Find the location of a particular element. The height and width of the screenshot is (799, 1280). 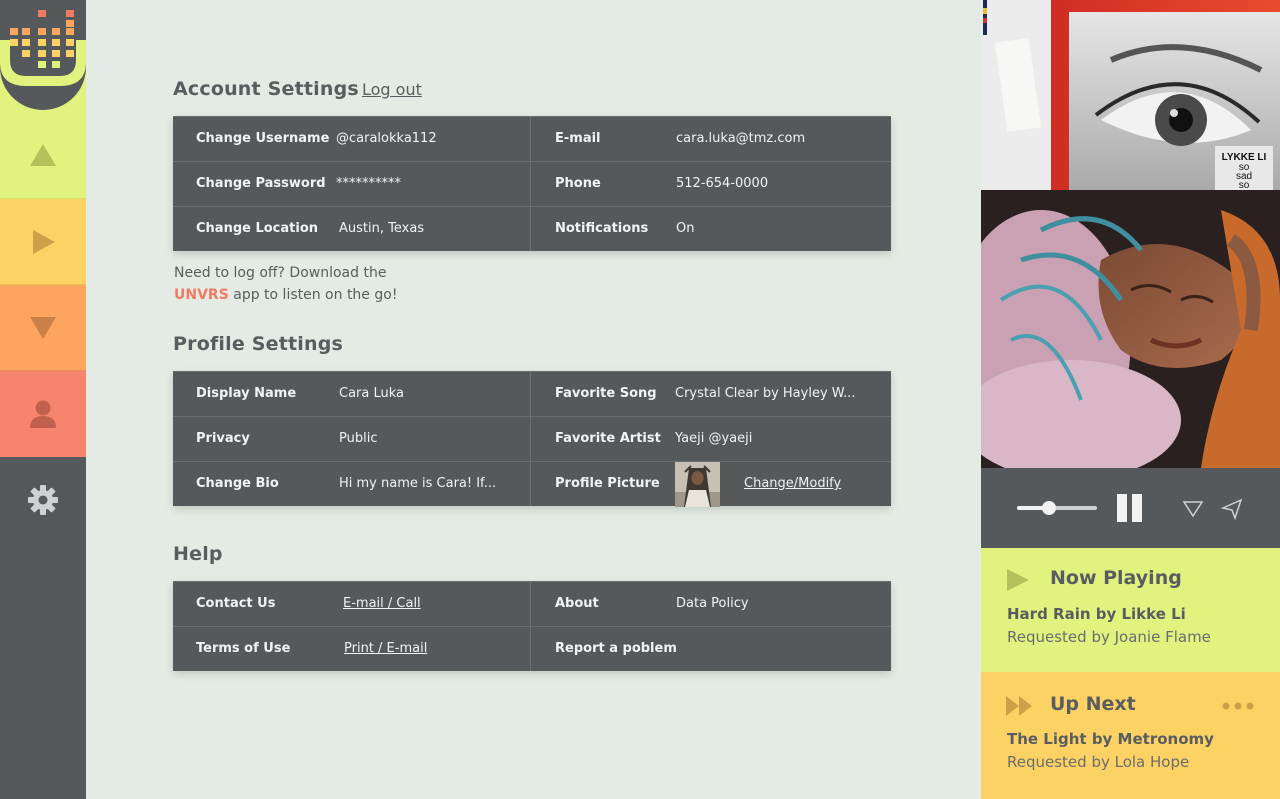

change-profile-picture-link: Change/Modify is located at coordinates (792, 484).